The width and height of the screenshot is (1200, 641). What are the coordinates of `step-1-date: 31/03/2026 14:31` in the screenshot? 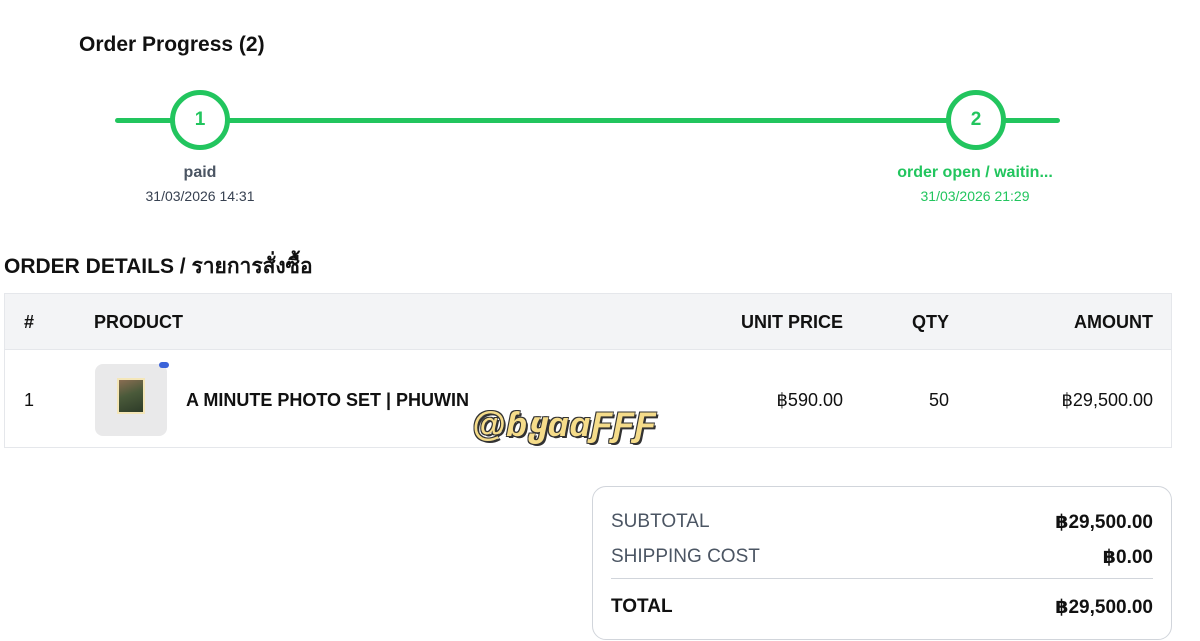 It's located at (200, 196).